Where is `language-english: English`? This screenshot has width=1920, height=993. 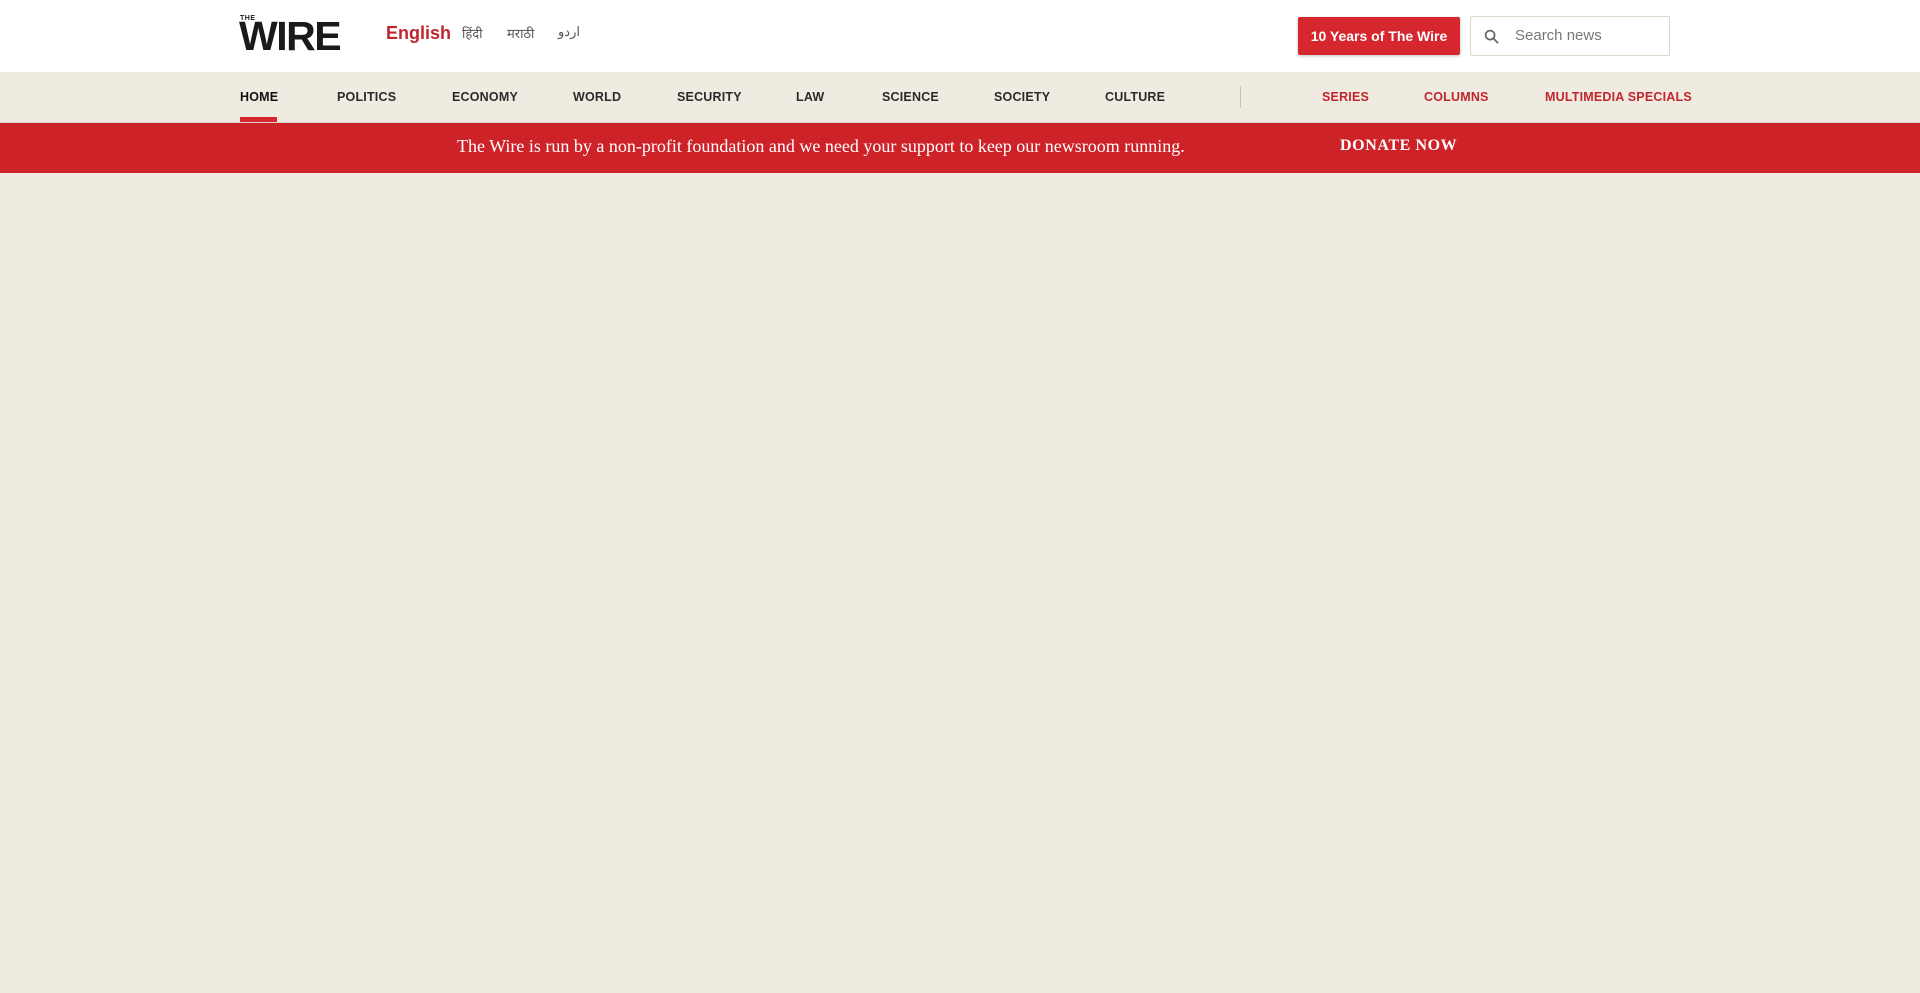
language-english: English is located at coordinates (418, 33).